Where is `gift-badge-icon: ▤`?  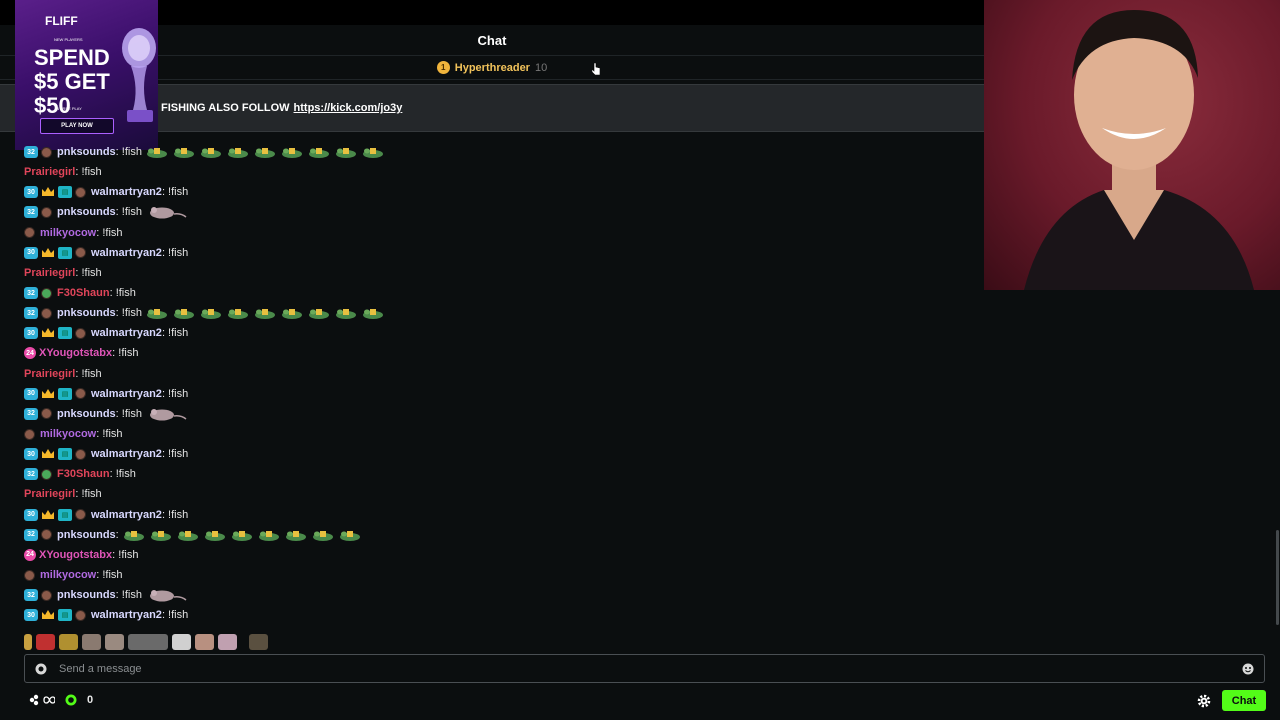 gift-badge-icon: ▤ is located at coordinates (65, 393).